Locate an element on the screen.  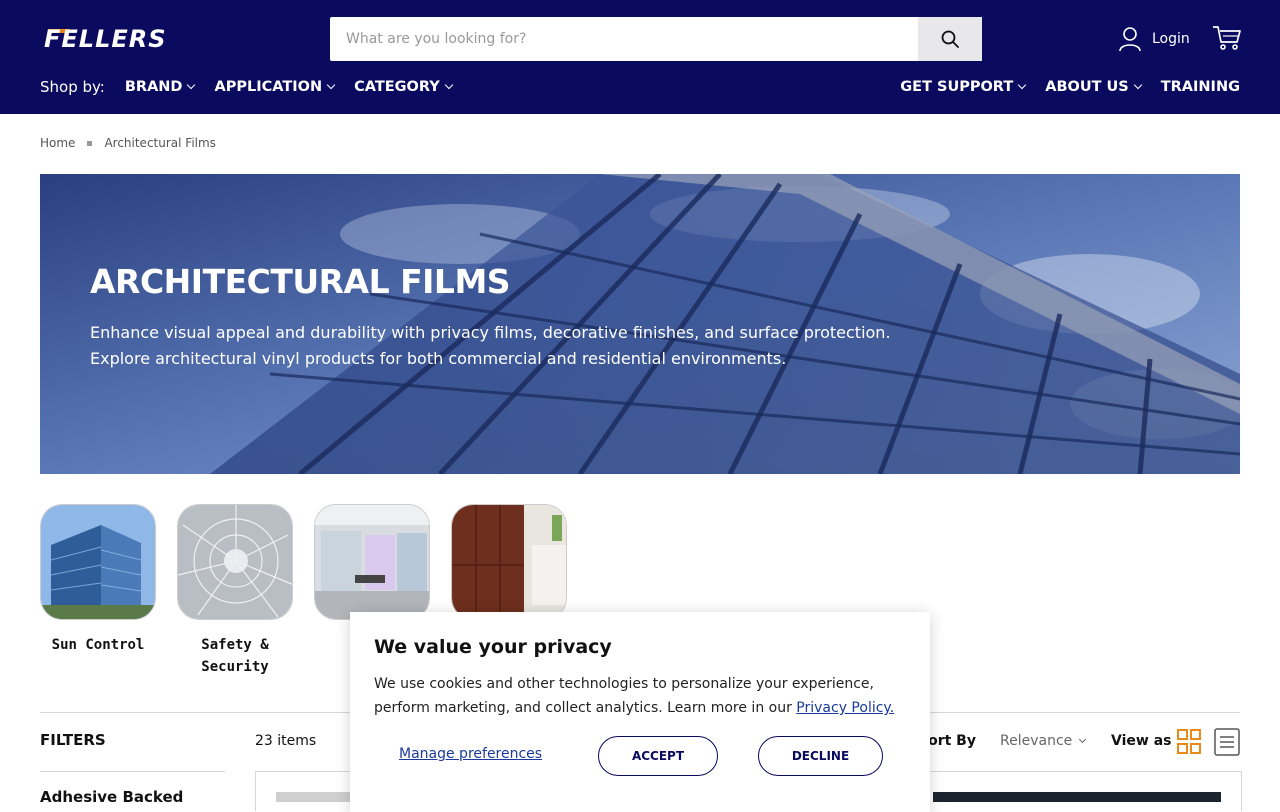
sort-value: Relevance is located at coordinates (1036, 741).